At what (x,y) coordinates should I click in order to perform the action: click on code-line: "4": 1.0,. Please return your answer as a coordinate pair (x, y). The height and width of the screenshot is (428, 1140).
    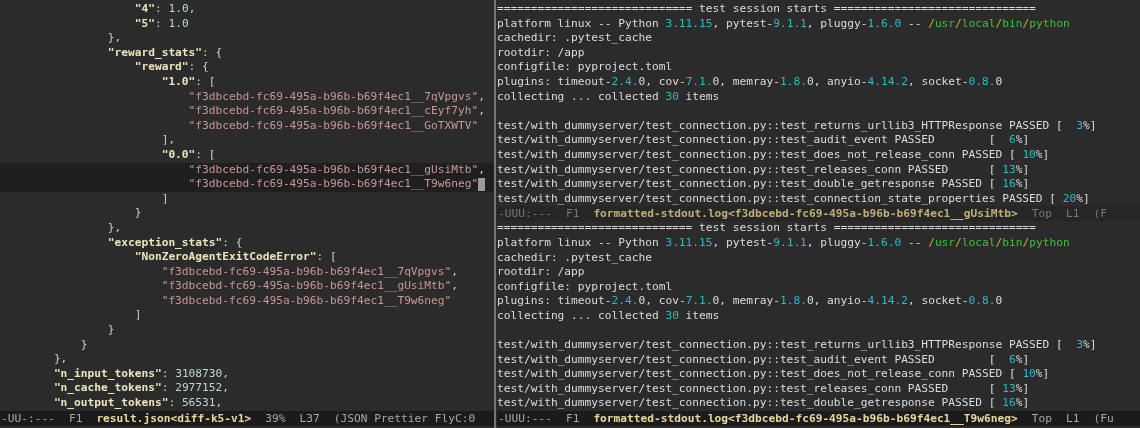
    Looking at the image, I should click on (164, 9).